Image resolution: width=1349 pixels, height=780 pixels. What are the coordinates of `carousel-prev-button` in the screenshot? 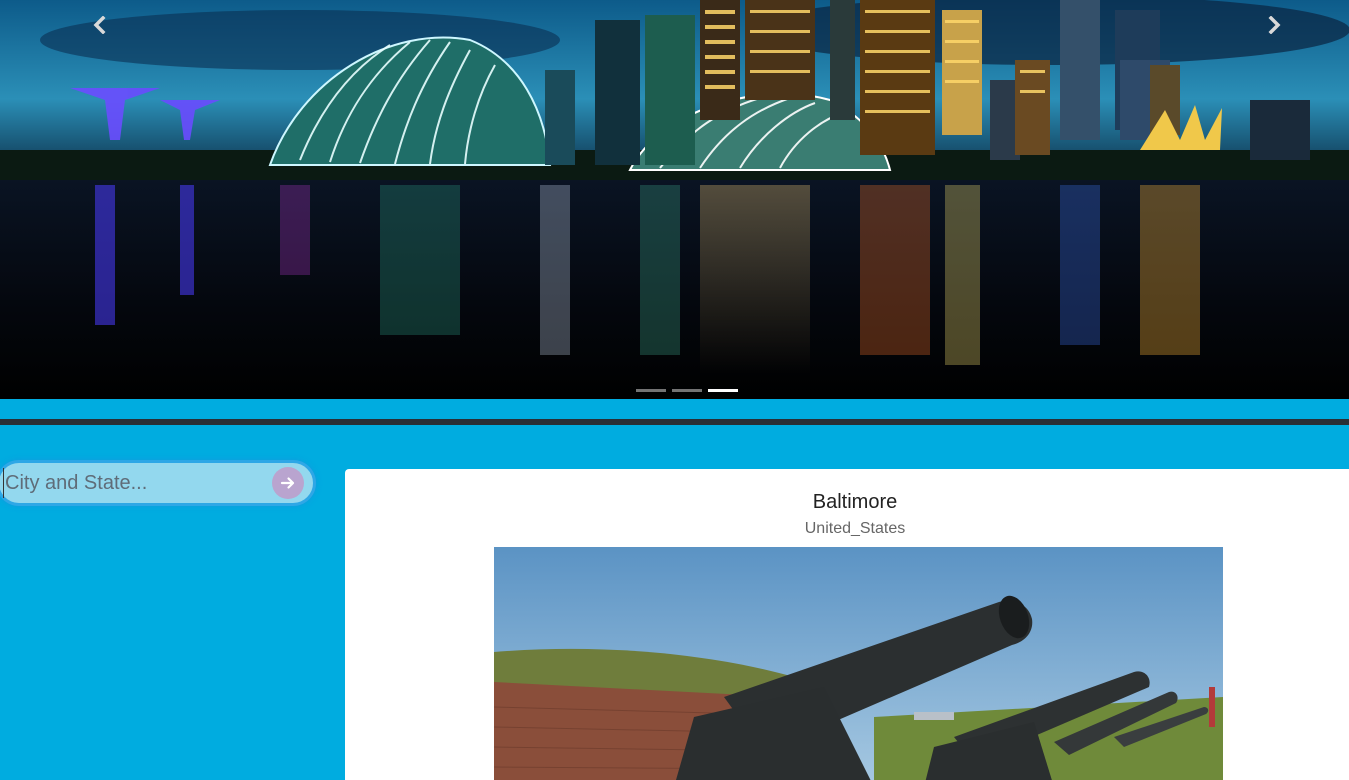 It's located at (99, 25).